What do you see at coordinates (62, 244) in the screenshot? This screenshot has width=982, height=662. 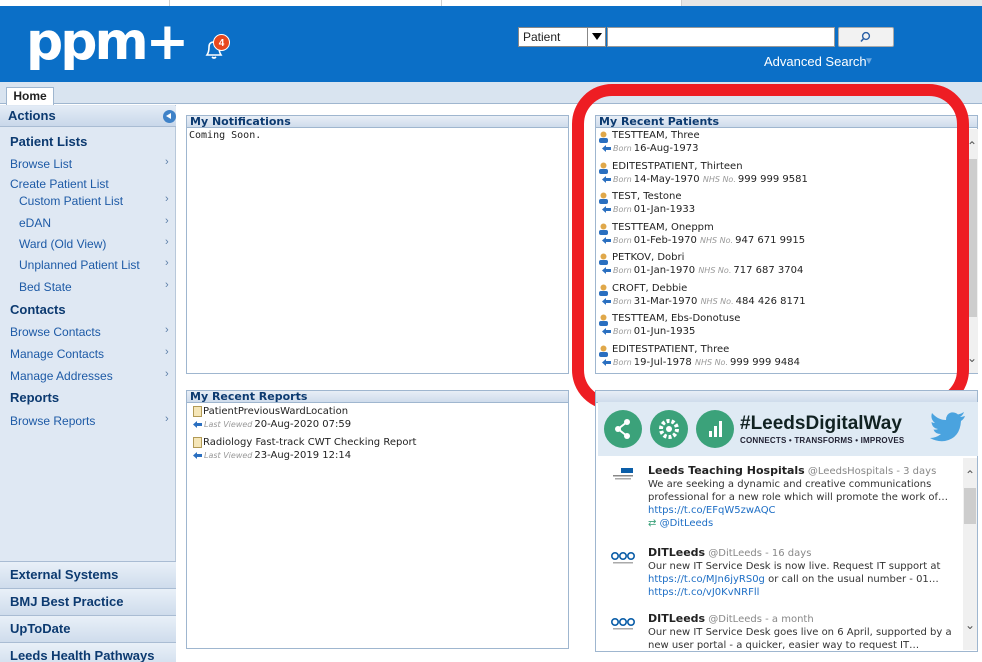 I see `sidebar-item-ward-old-view: Ward (Old View)` at bounding box center [62, 244].